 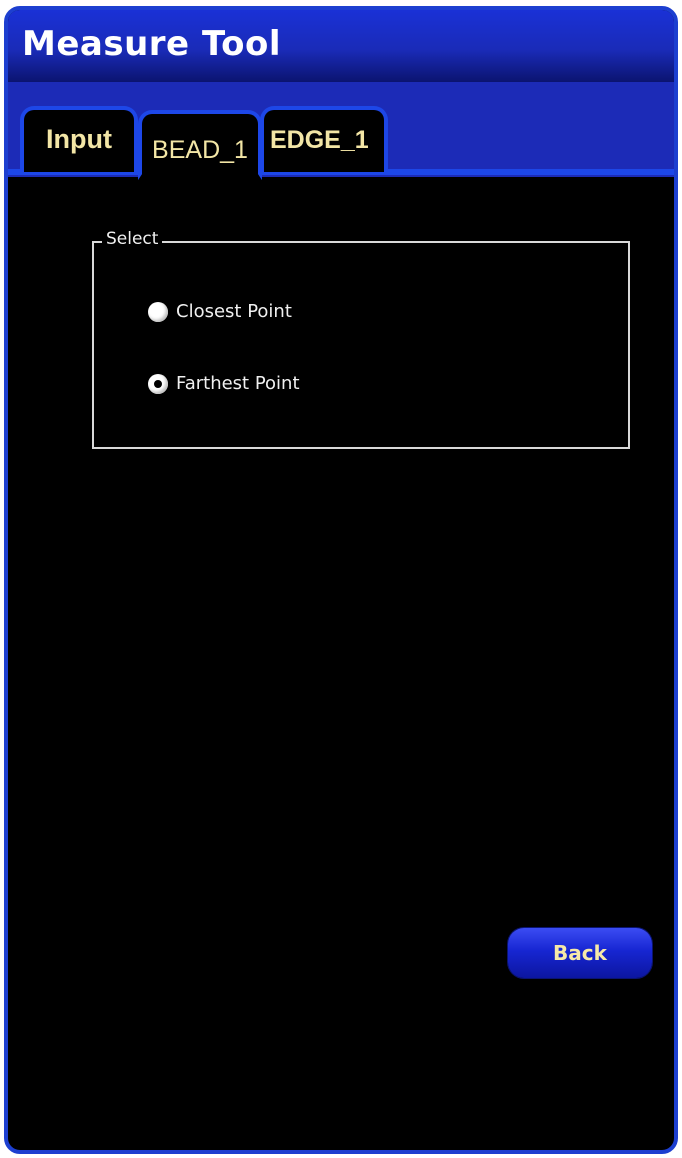 I want to click on closest-point-label: Closest Point, so click(x=234, y=311).